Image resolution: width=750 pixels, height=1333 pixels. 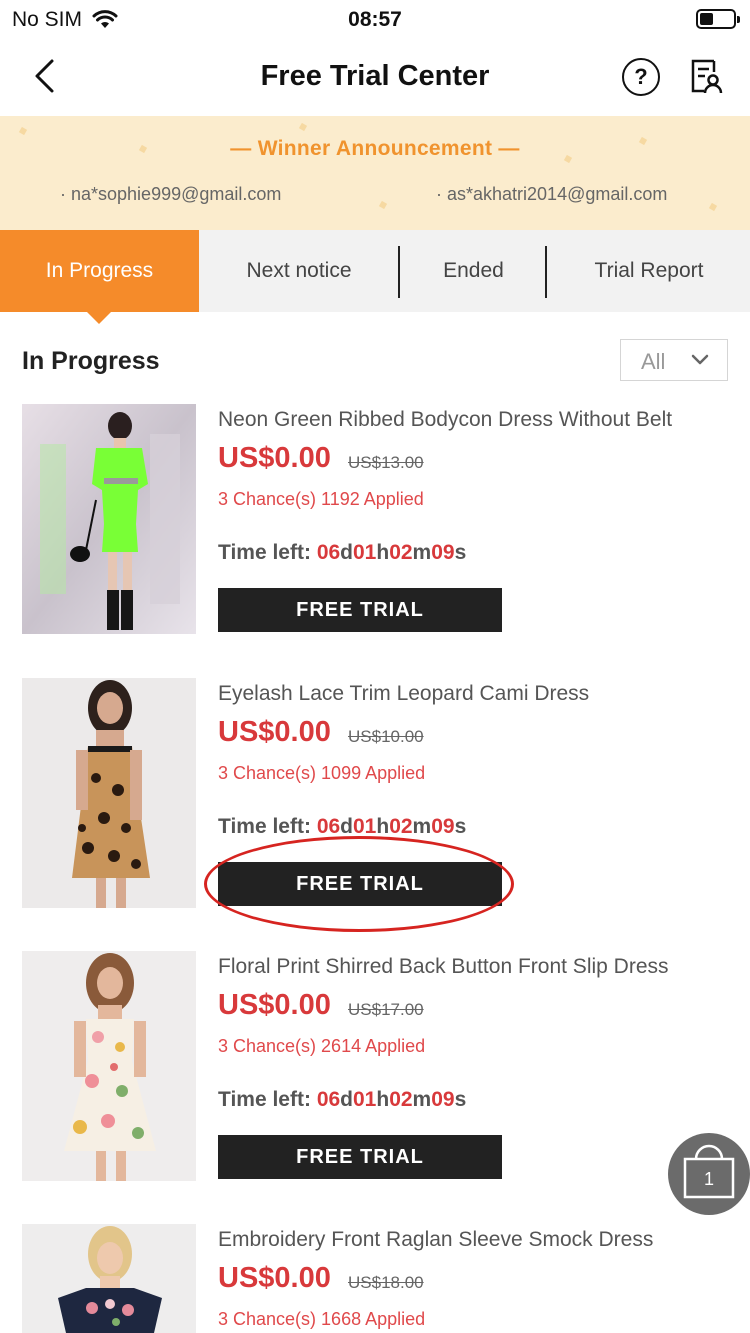 What do you see at coordinates (375, 148) in the screenshot?
I see `winner-announcement-title: — Winner Announcement —` at bounding box center [375, 148].